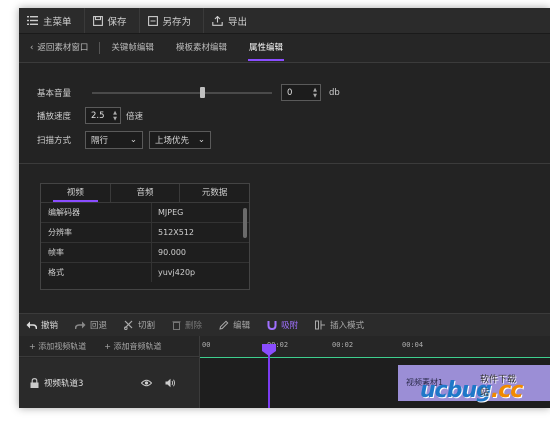  I want to click on tab-audio-info: 音频, so click(146, 193).